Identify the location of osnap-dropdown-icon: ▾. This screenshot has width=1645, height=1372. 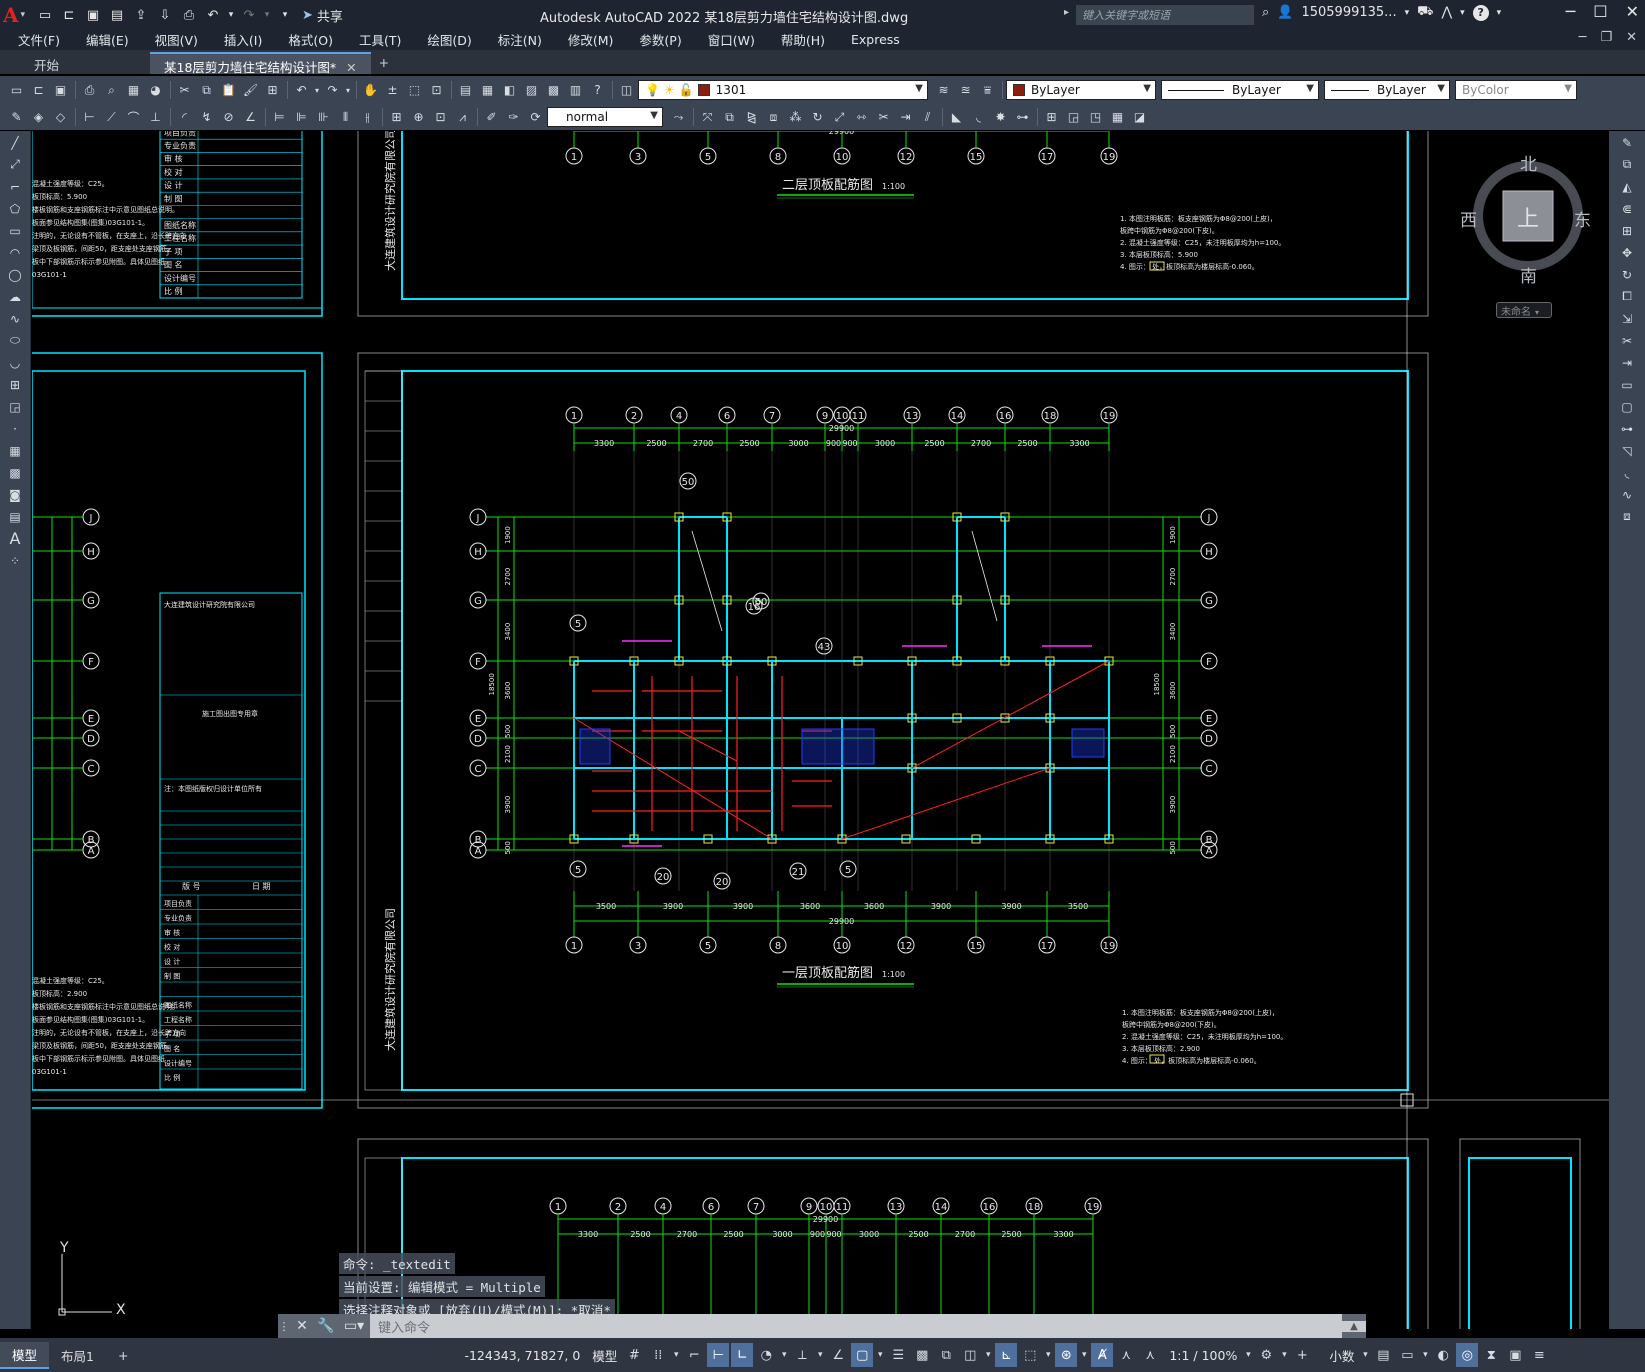
(880, 1355).